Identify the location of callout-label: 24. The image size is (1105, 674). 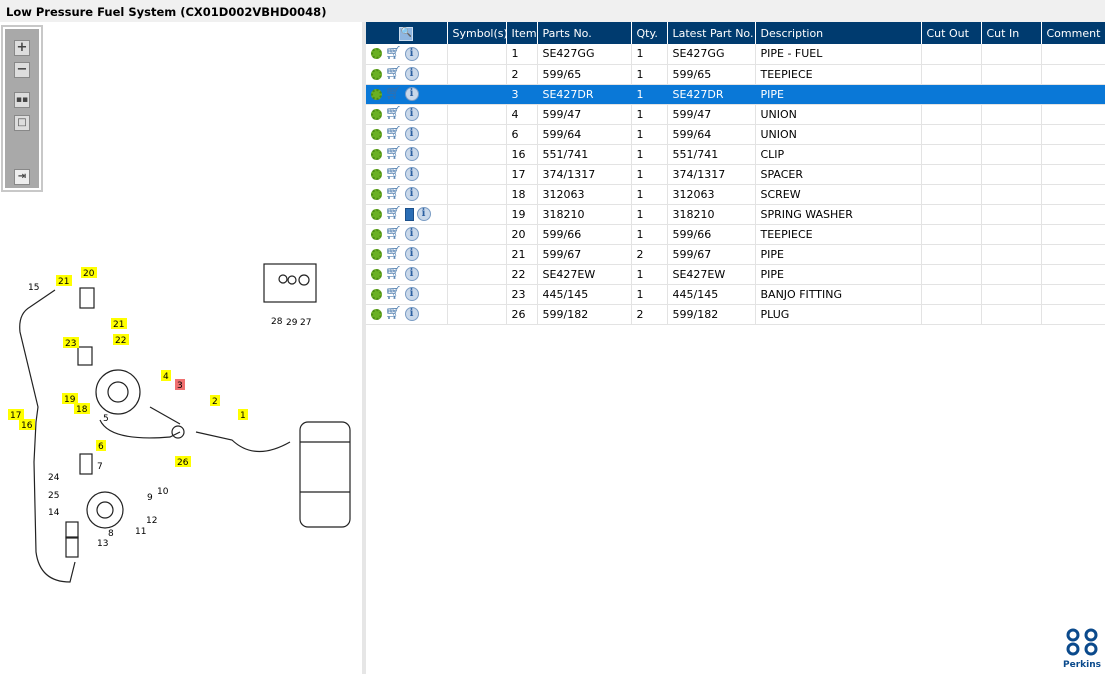
(54, 478).